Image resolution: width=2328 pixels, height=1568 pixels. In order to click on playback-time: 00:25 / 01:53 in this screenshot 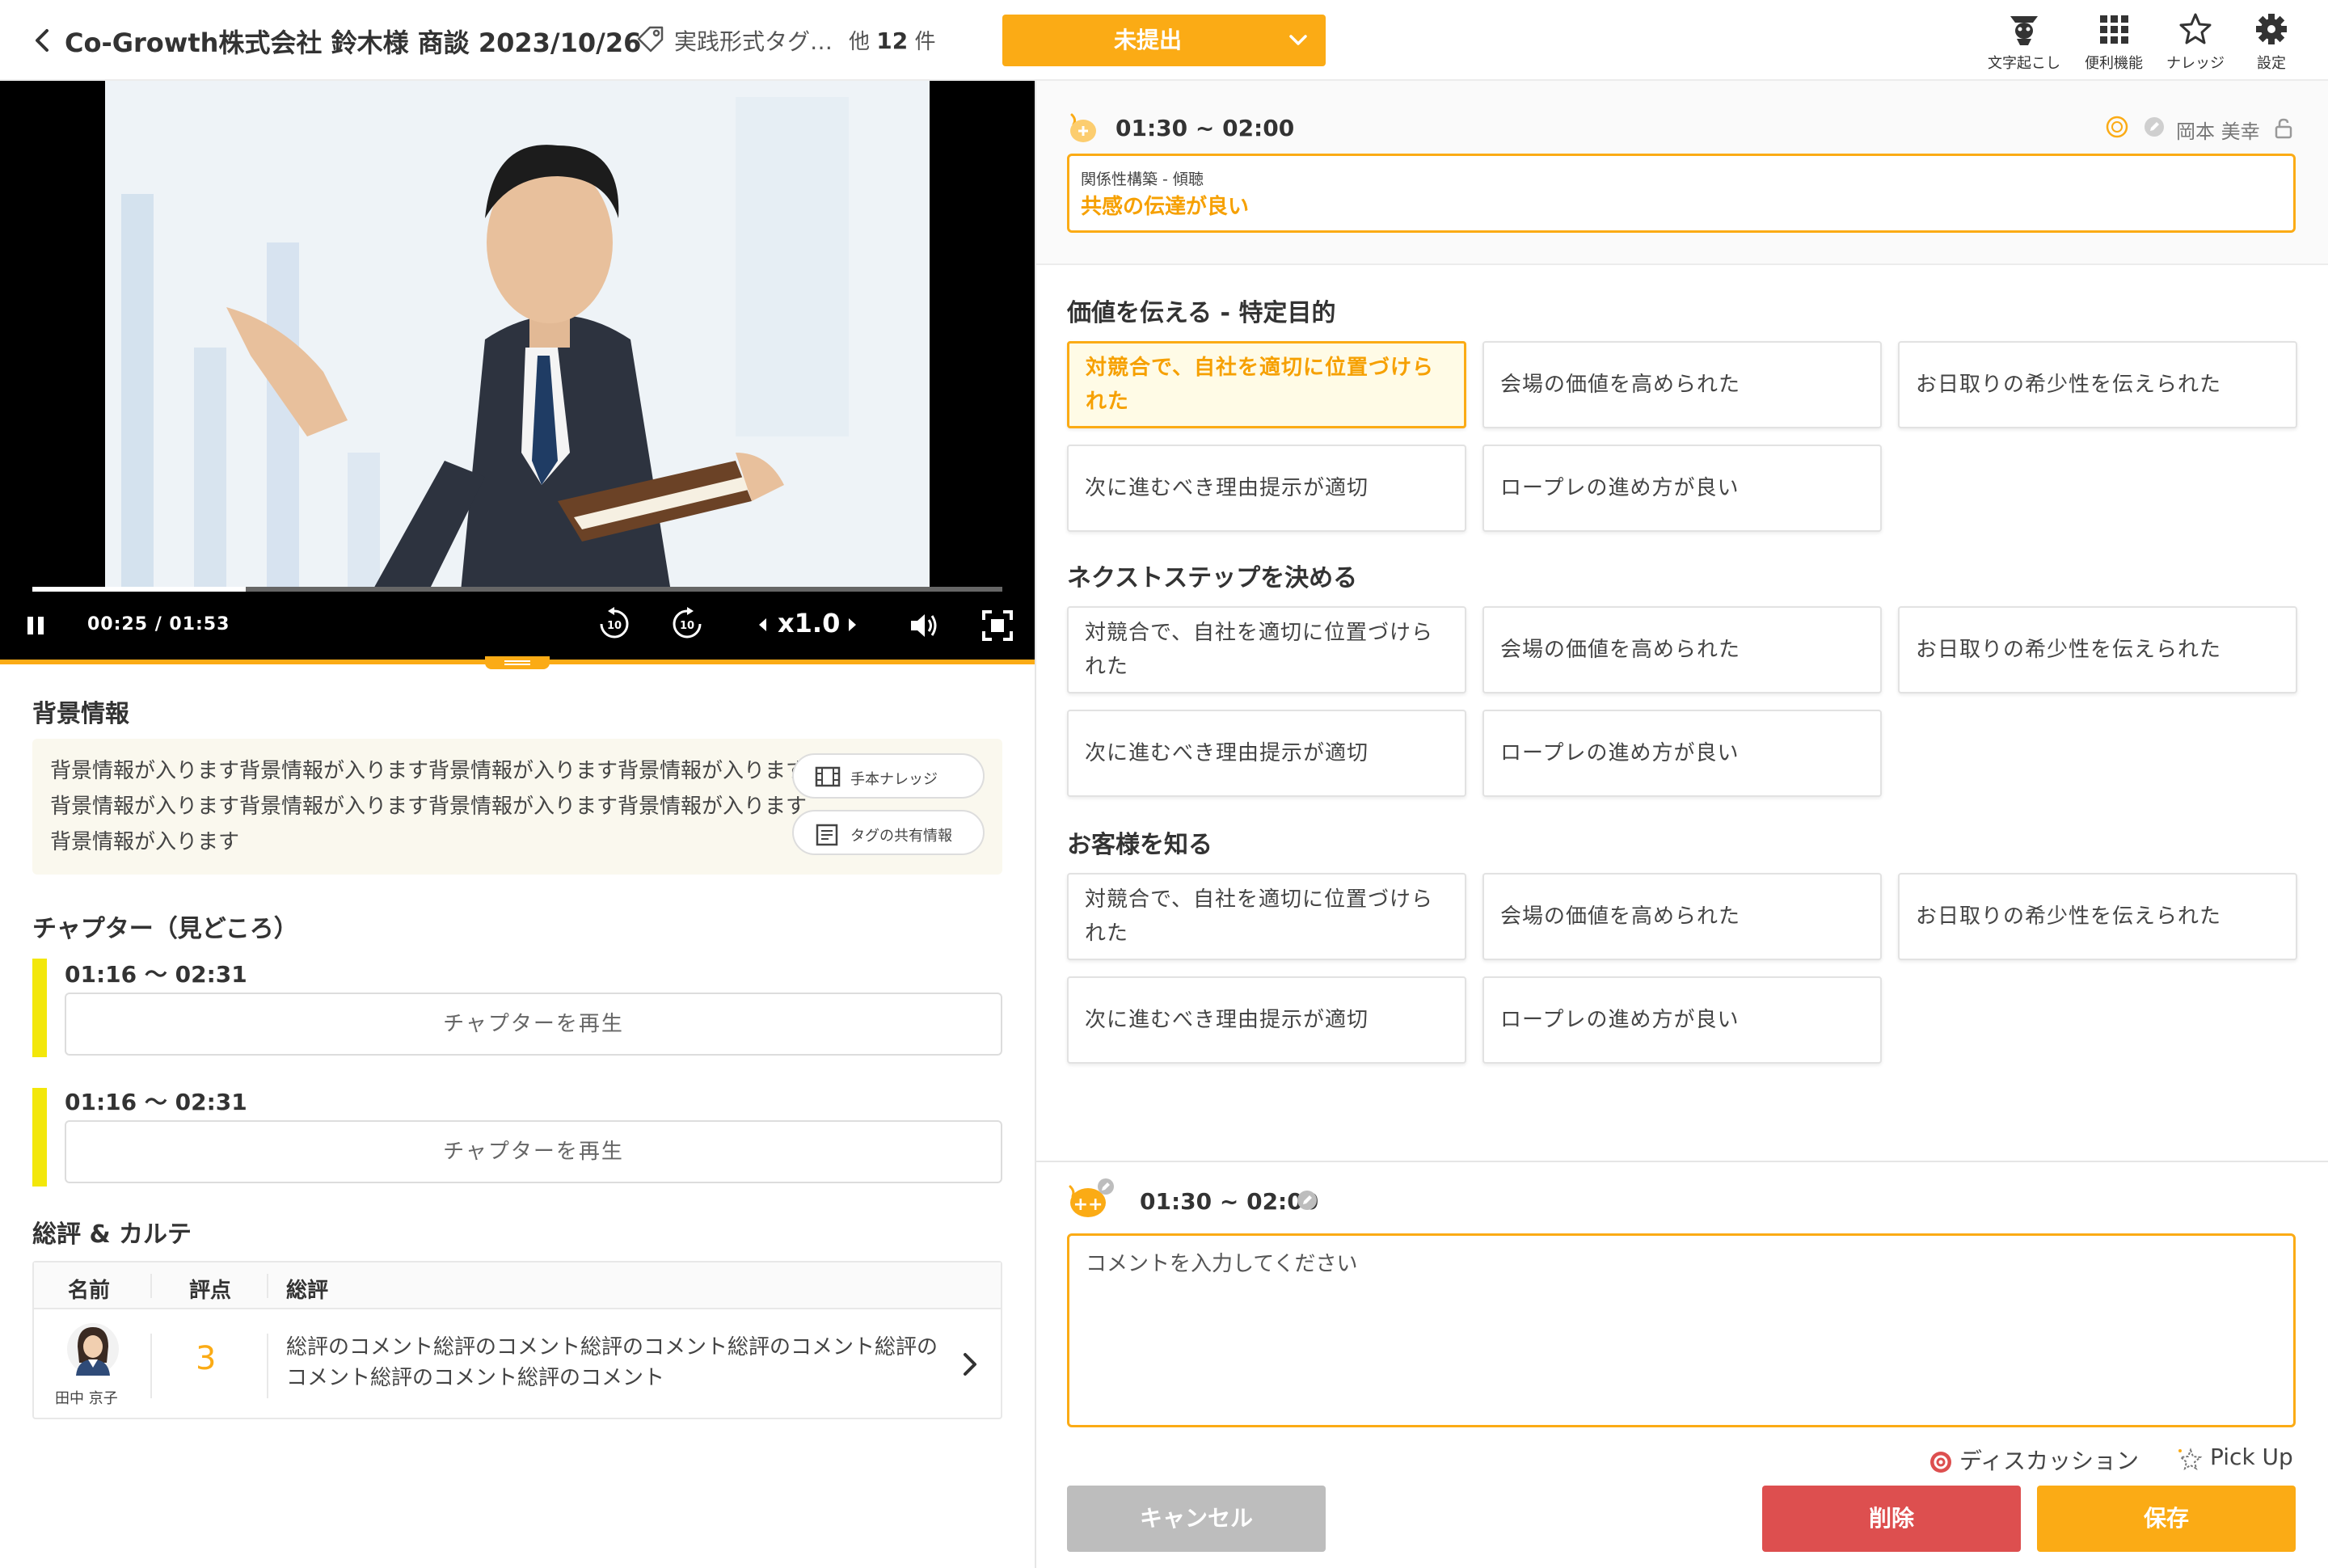, I will do `click(158, 624)`.